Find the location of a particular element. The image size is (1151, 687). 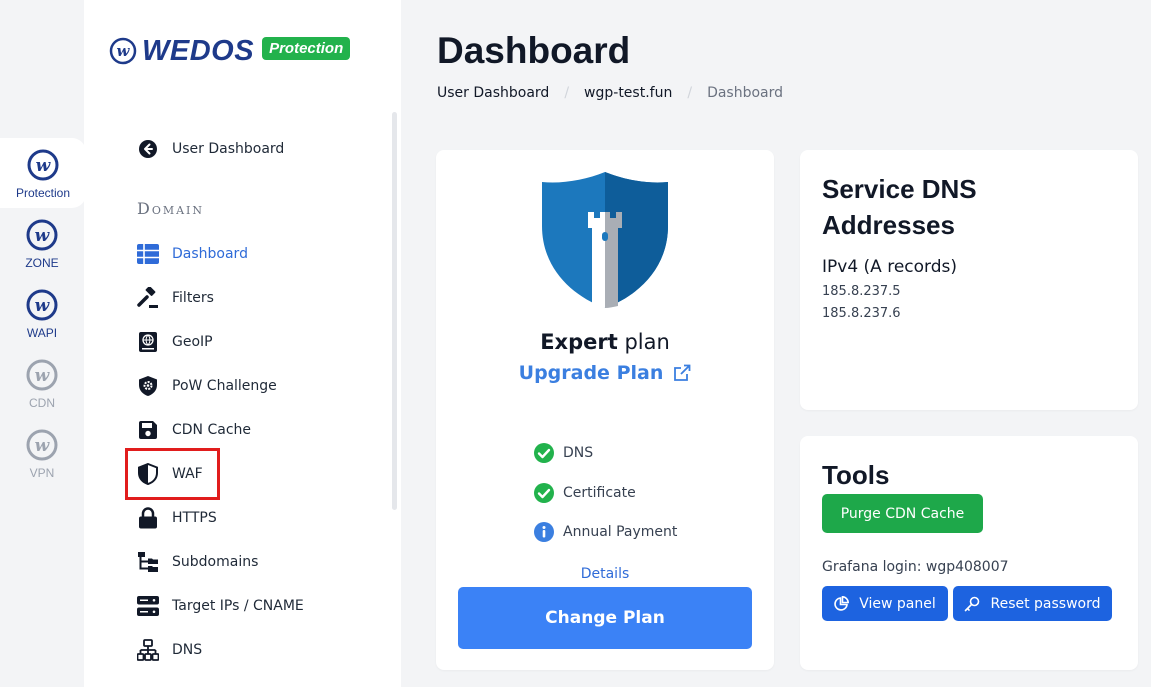

dns-card-title-line2: Addresses is located at coordinates (888, 225).